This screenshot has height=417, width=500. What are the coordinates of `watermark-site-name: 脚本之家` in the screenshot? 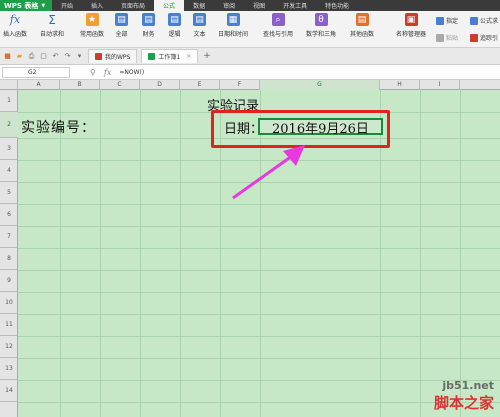 It's located at (463, 403).